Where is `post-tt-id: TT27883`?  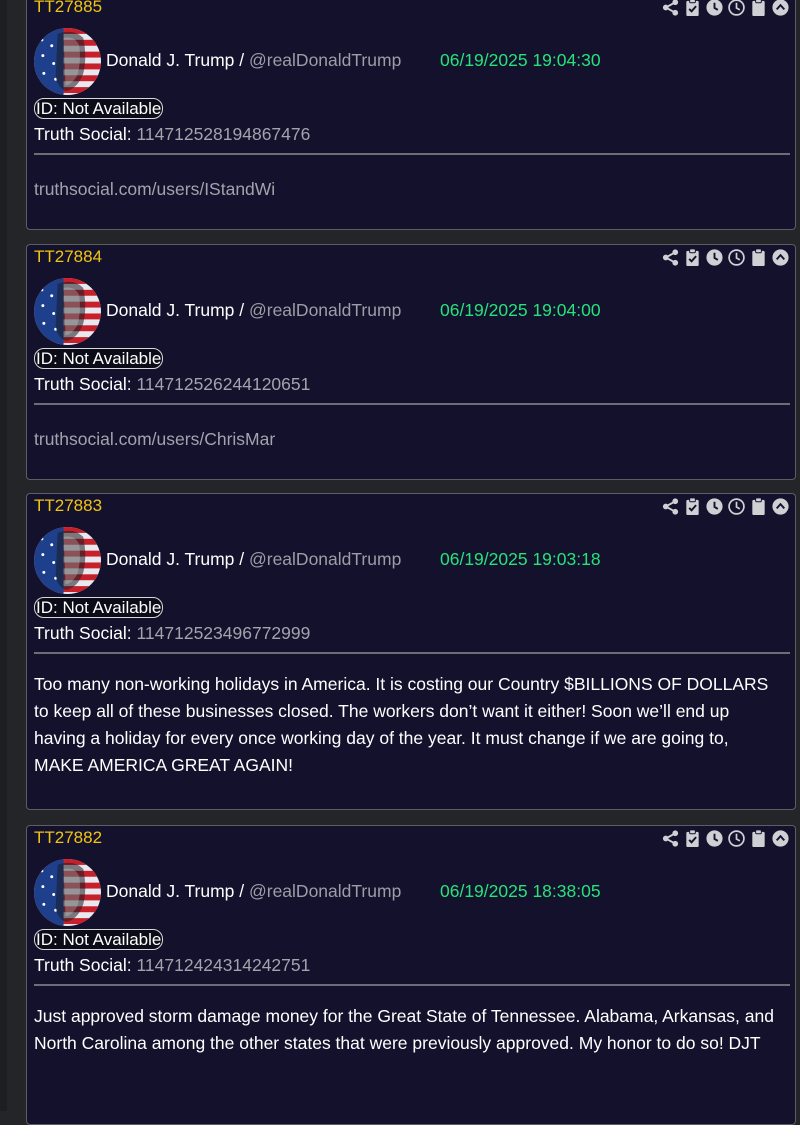
post-tt-id: TT27883 is located at coordinates (68, 506).